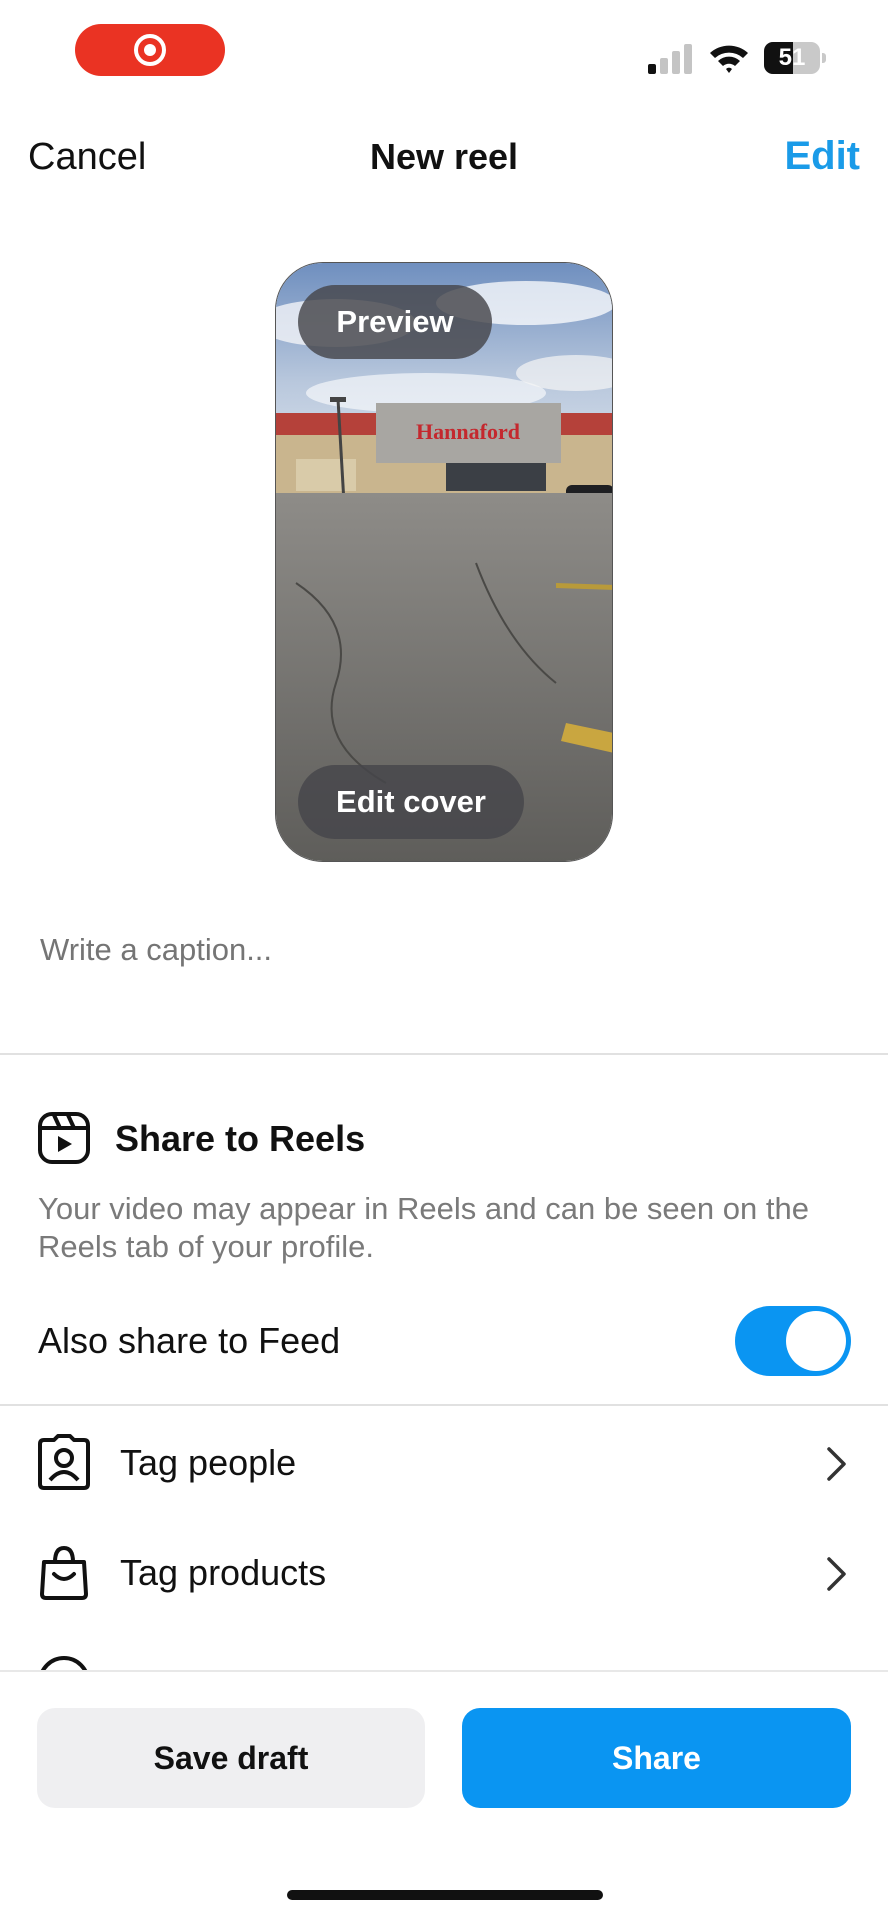 The height and width of the screenshot is (1920, 888). I want to click on tag-products-label: Tag products, so click(223, 1572).